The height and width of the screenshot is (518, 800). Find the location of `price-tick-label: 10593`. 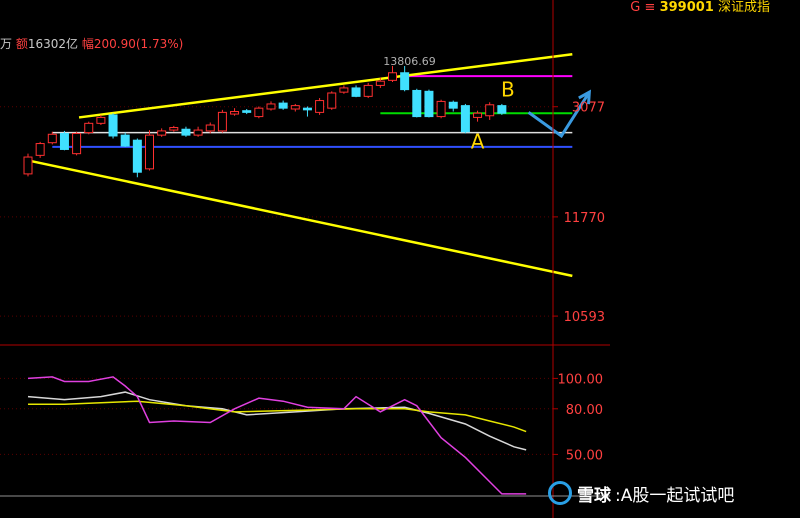

price-tick-label: 10593 is located at coordinates (584, 317).